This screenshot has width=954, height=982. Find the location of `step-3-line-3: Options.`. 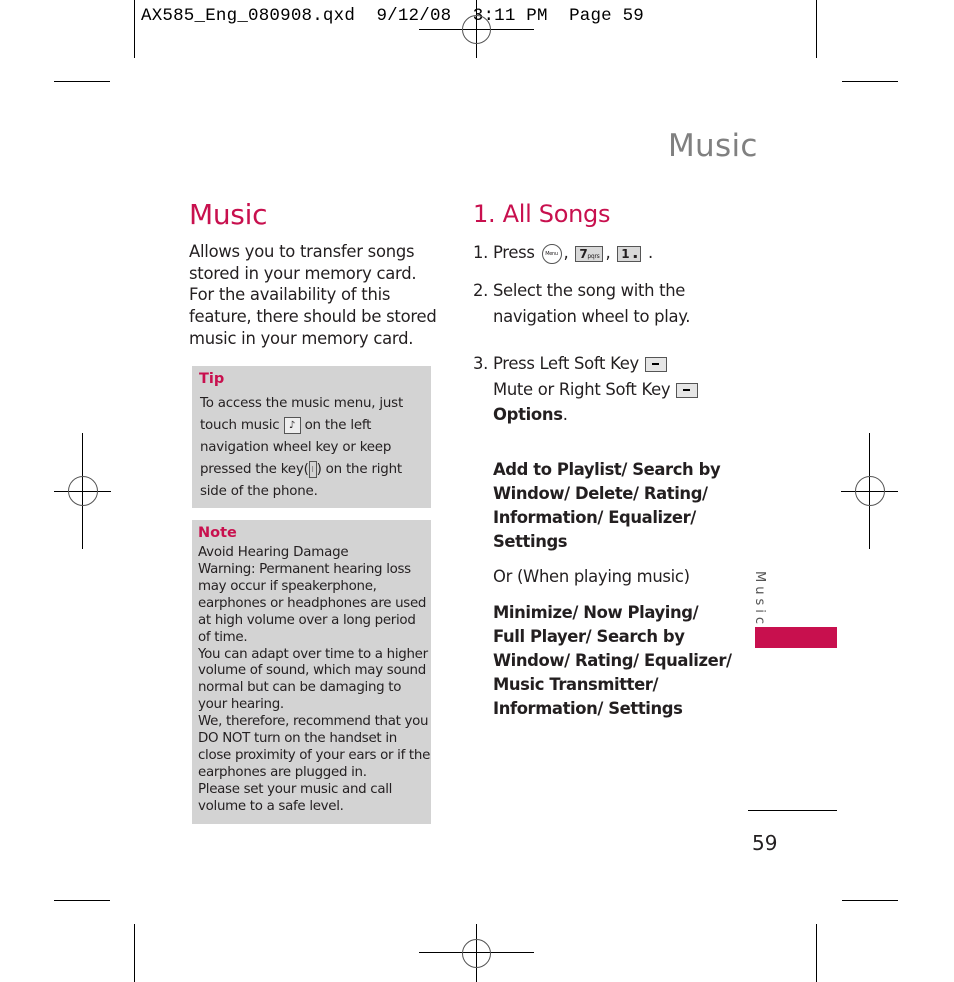

step-3-line-3: Options. is located at coordinates (530, 414).